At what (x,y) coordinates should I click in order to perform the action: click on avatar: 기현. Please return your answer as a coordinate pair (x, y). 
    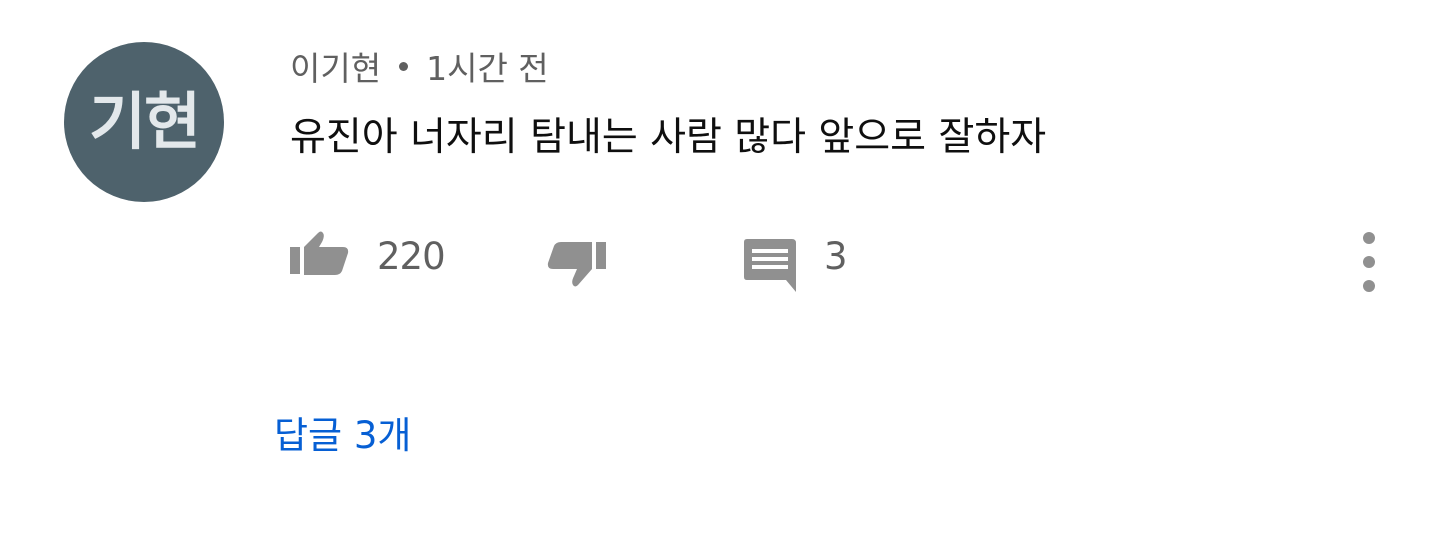
    Looking at the image, I should click on (144, 122).